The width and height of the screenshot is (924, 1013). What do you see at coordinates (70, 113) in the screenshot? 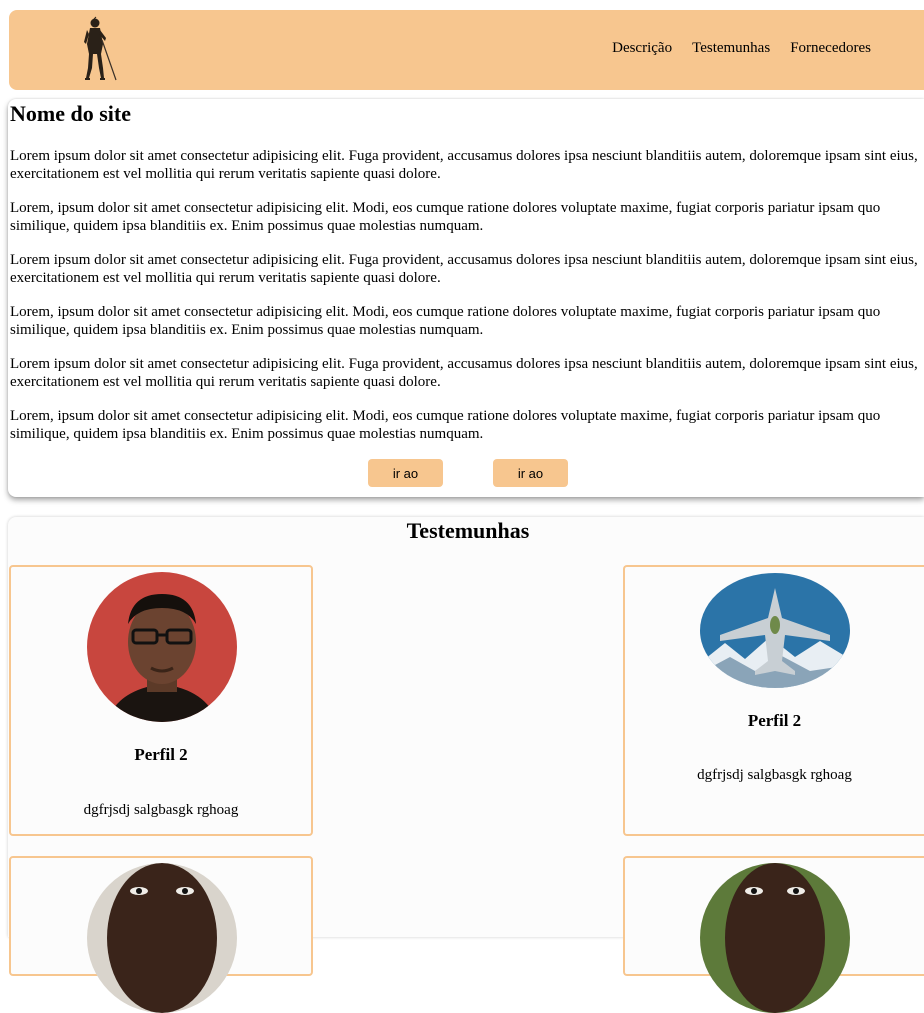
I see `page-title: Nome do site` at bounding box center [70, 113].